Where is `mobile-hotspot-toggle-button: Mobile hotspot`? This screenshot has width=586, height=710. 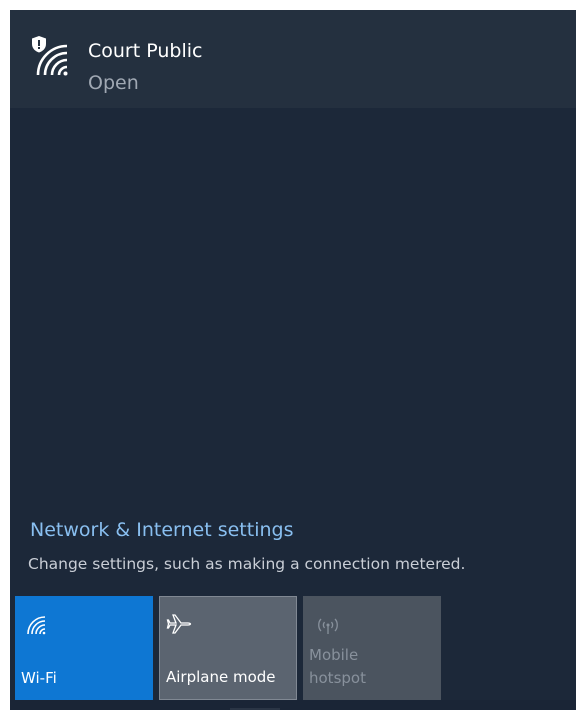
mobile-hotspot-toggle-button: Mobile hotspot is located at coordinates (372, 648).